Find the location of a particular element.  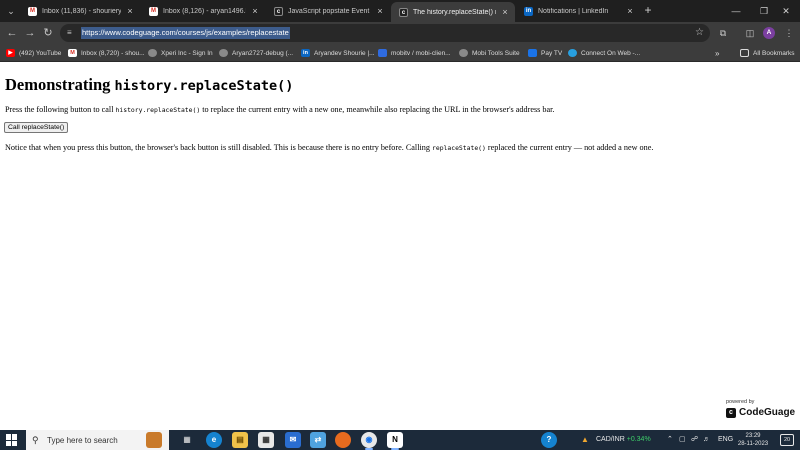

bookmark-item: Pay TV is located at coordinates (545, 53).